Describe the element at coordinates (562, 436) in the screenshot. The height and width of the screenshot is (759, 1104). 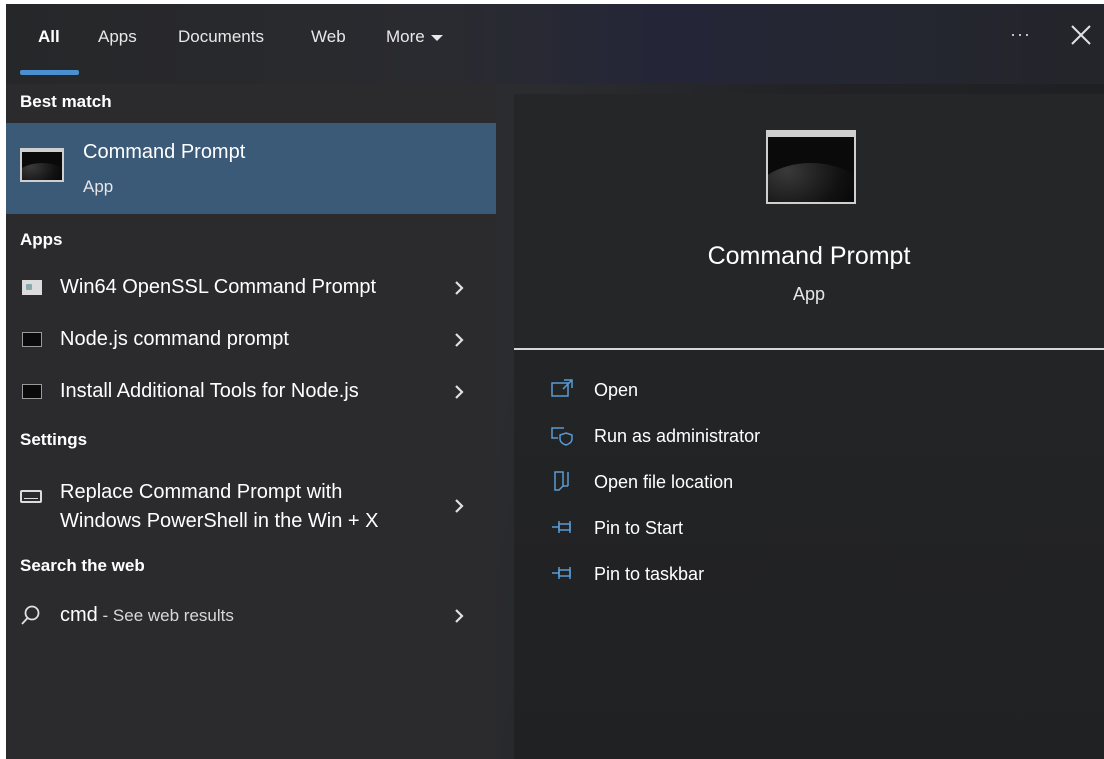
I see `shield-icon` at that location.